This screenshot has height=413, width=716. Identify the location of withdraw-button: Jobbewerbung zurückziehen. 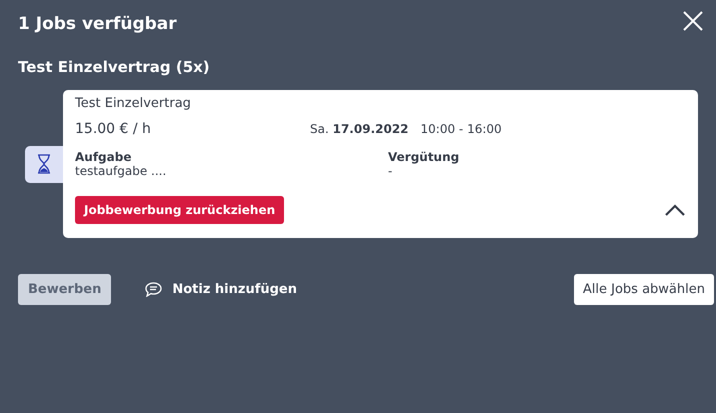
(179, 210).